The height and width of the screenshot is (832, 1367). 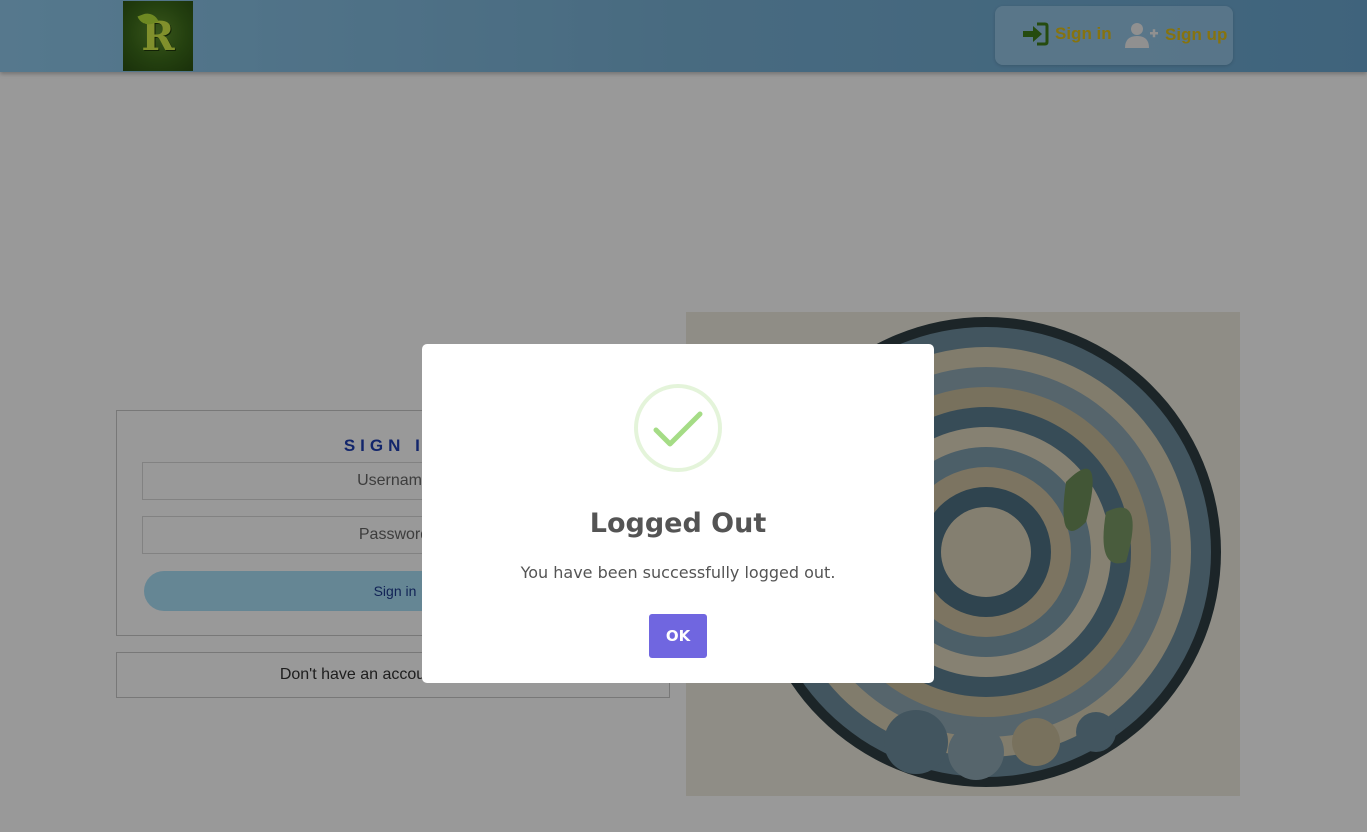 I want to click on dialog-message: You have been successfully logged out., so click(x=678, y=572).